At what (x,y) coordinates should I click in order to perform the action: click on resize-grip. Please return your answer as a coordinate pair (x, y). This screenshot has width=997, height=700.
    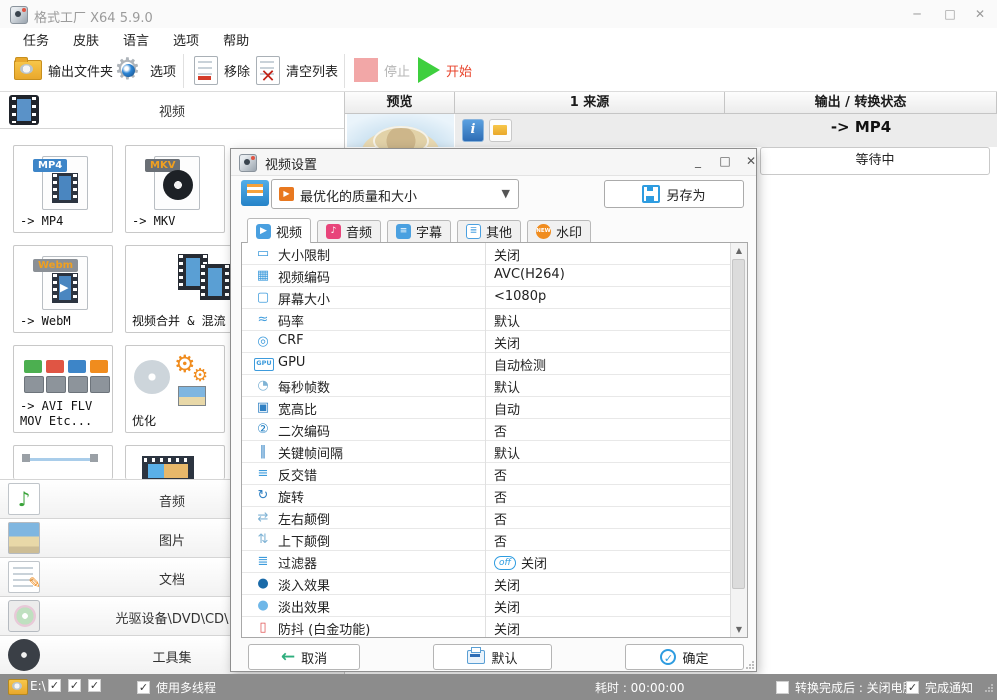
    Looking at the image, I should click on (750, 665).